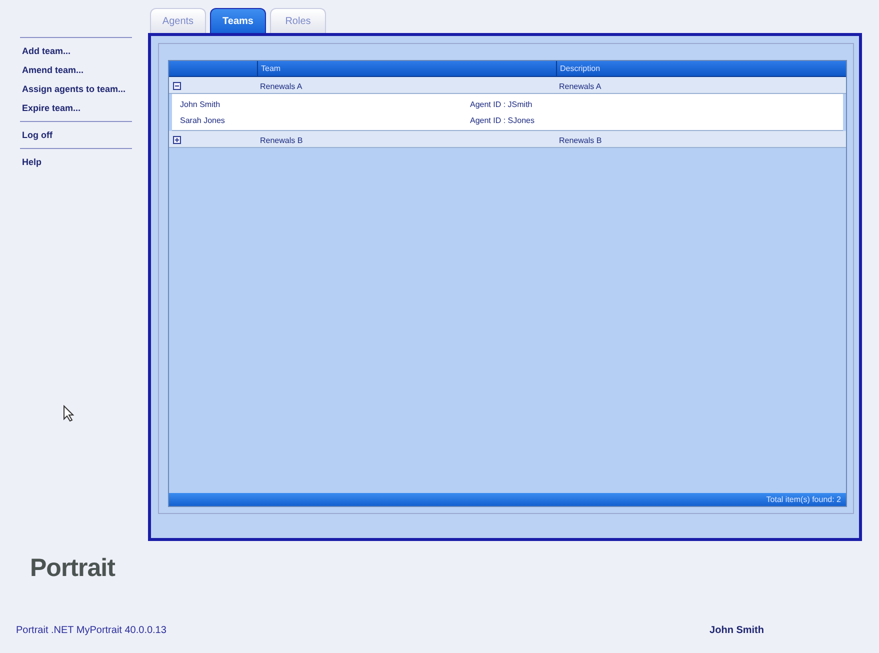  I want to click on version-text: Portrait .NET MyPortrait 40.0.0.13, so click(91, 630).